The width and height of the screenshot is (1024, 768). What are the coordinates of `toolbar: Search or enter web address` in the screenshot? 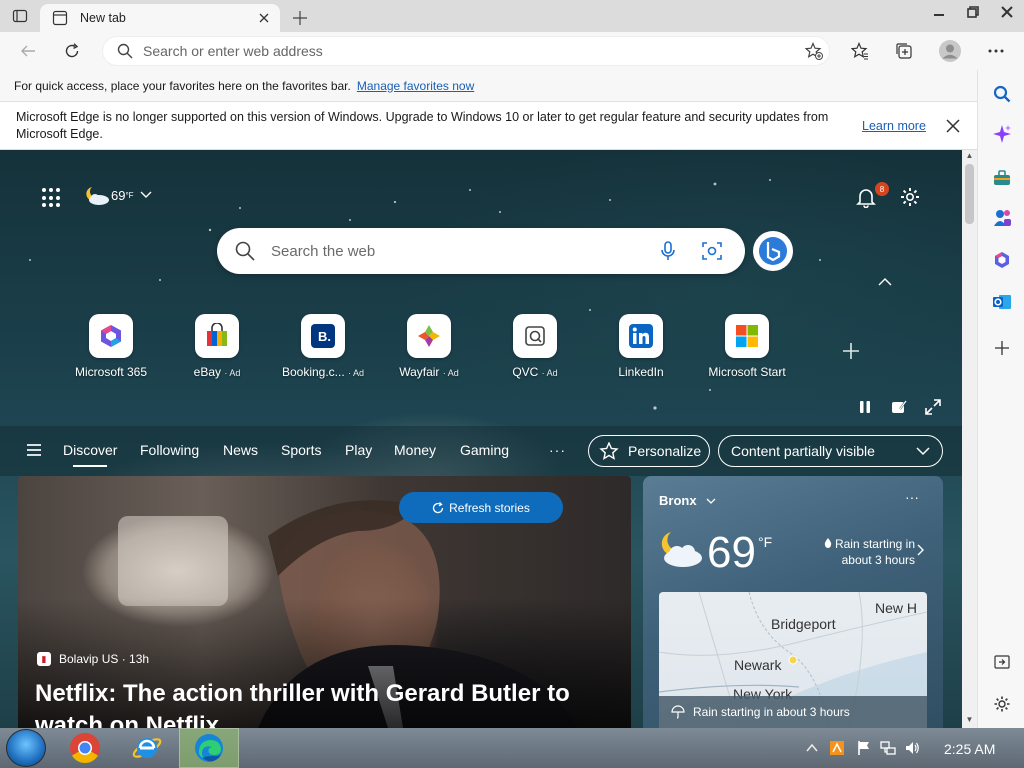 It's located at (512, 51).